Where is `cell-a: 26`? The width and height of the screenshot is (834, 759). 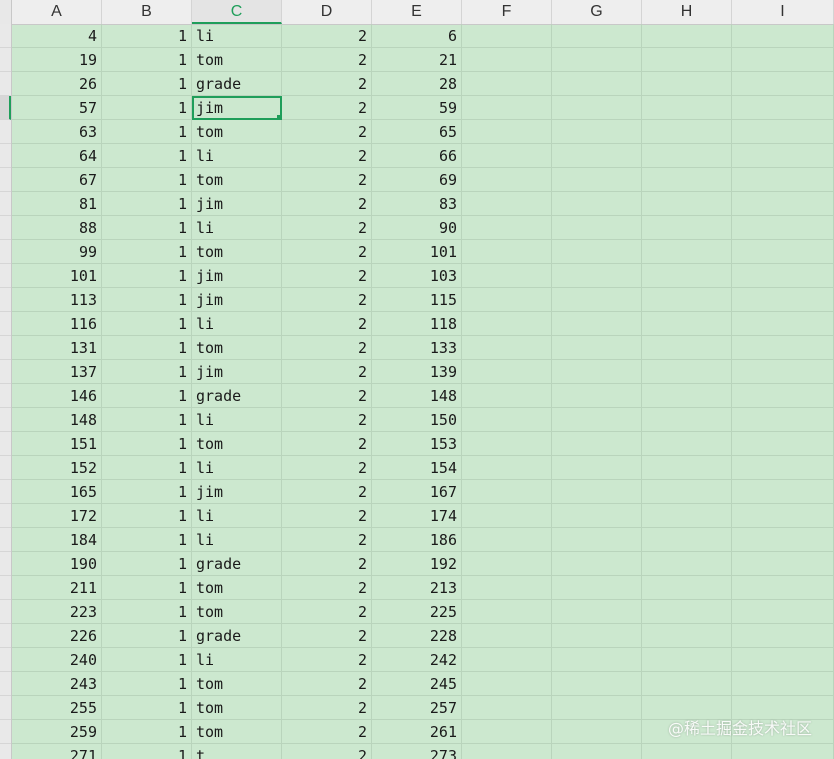 cell-a: 26 is located at coordinates (57, 84).